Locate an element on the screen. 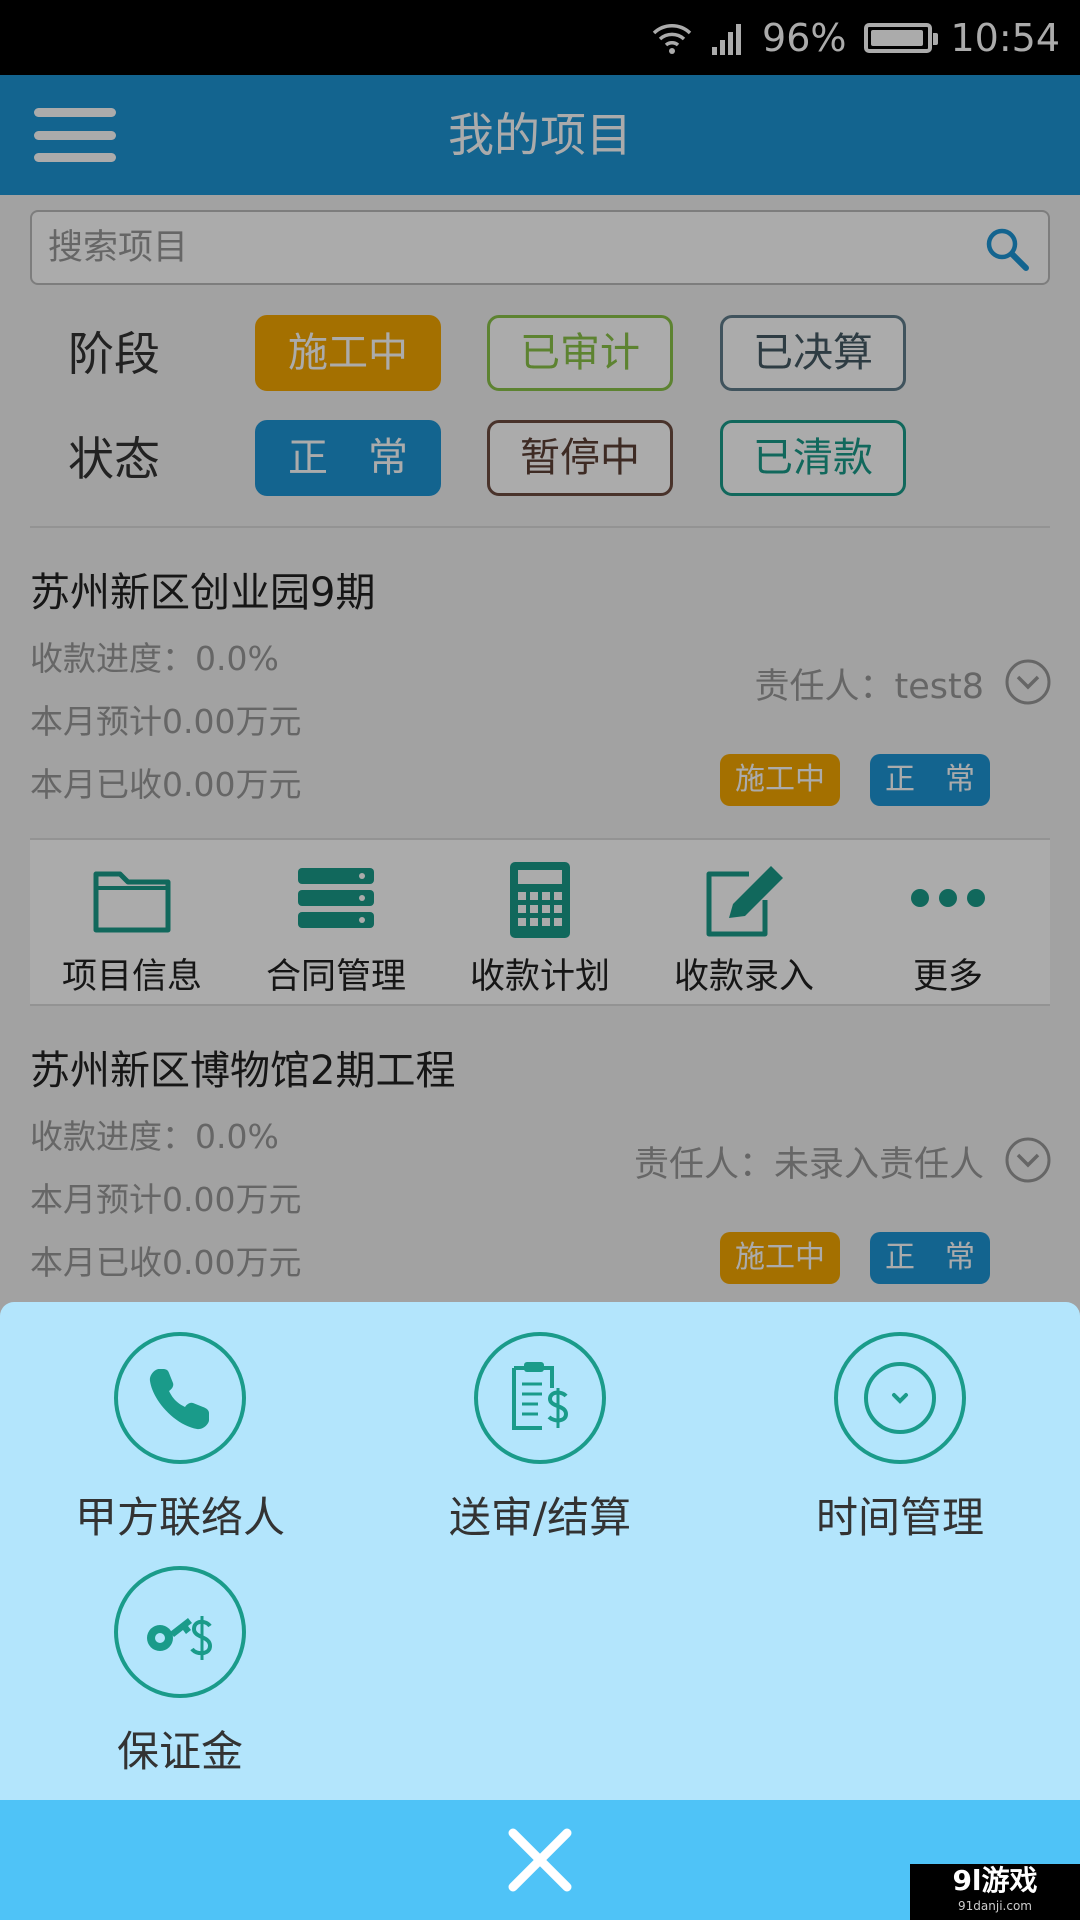 This screenshot has width=1080, height=1920. close-icon is located at coordinates (540, 1860).